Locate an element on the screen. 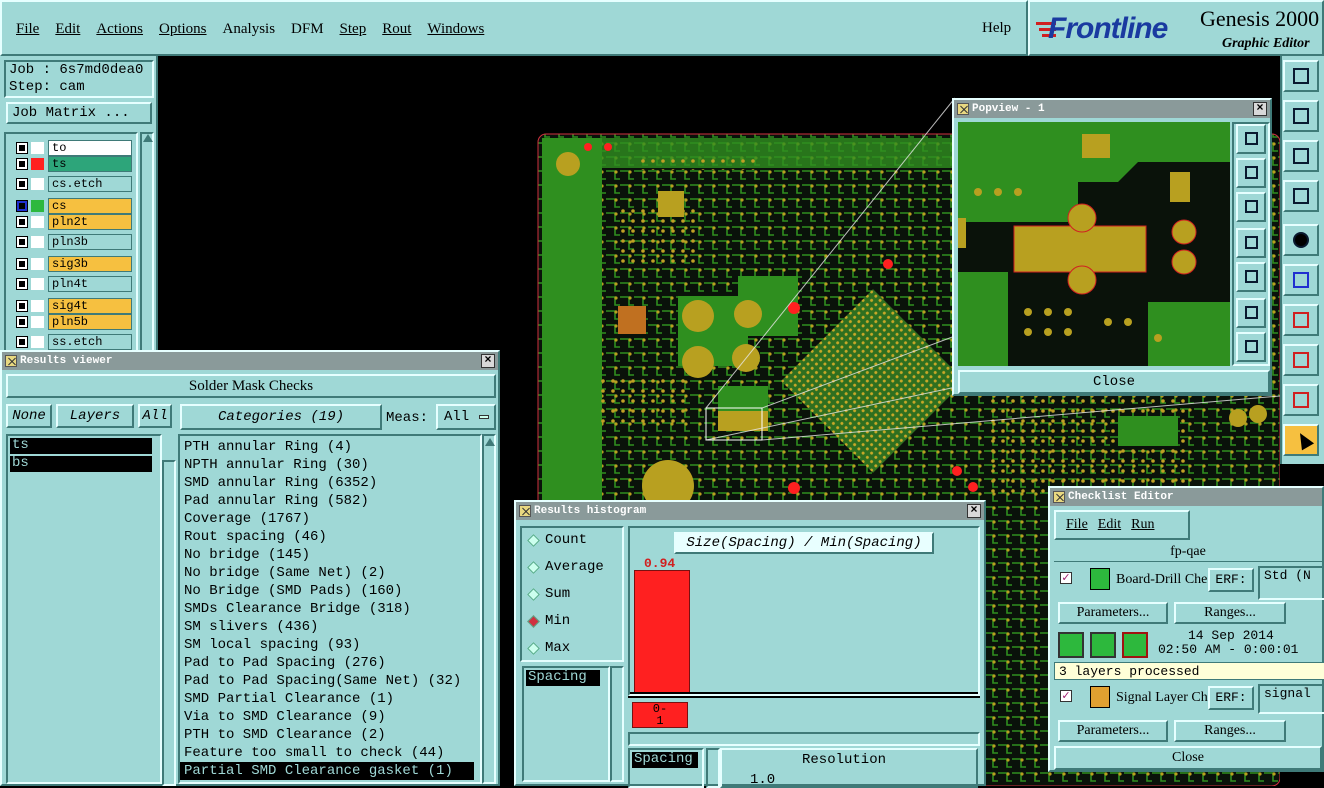 The height and width of the screenshot is (788, 1324). popview-canvas is located at coordinates (1094, 244).